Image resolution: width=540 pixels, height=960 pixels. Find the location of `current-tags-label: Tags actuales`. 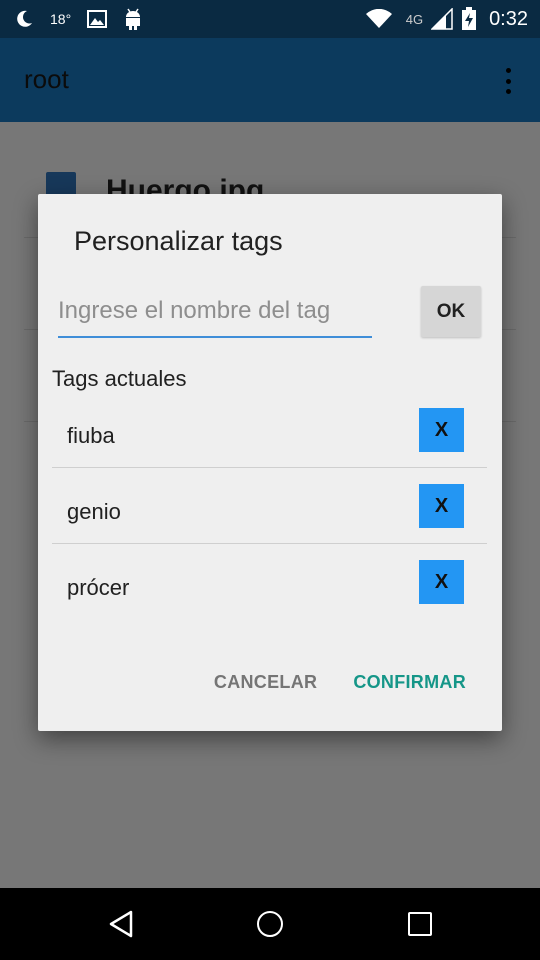

current-tags-label: Tags actuales is located at coordinates (119, 378).